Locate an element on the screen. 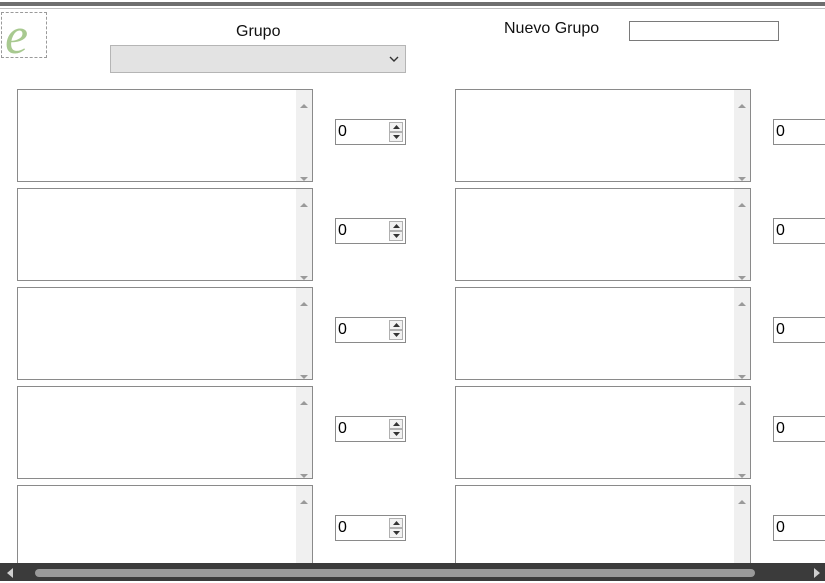 The width and height of the screenshot is (825, 583). chevron-down-icon is located at coordinates (394, 59).